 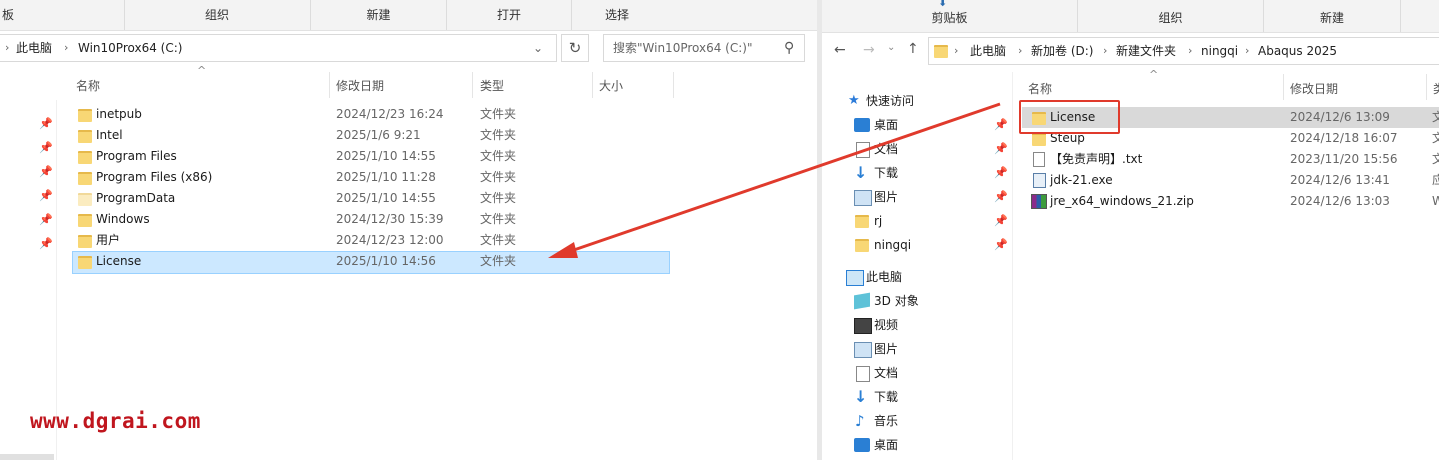 I want to click on annotation-arrow, so click(x=774, y=180).